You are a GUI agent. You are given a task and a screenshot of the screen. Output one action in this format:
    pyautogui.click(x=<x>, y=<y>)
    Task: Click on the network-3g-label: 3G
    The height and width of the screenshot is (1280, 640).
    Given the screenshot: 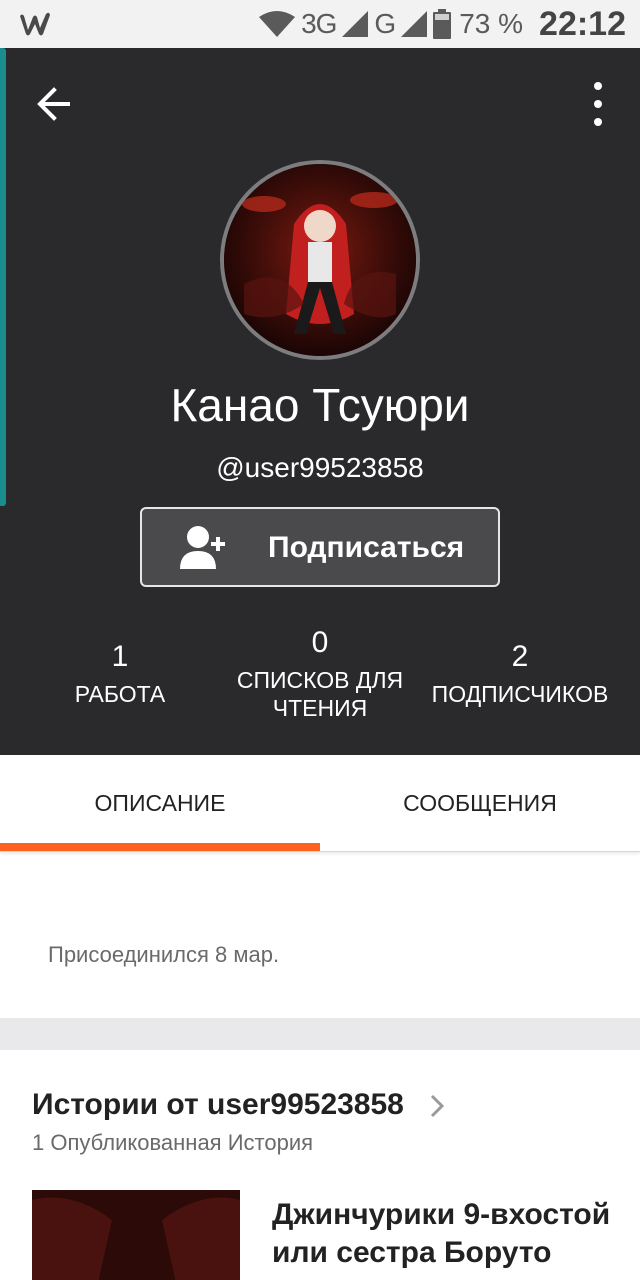 What is the action you would take?
    pyautogui.click(x=319, y=23)
    